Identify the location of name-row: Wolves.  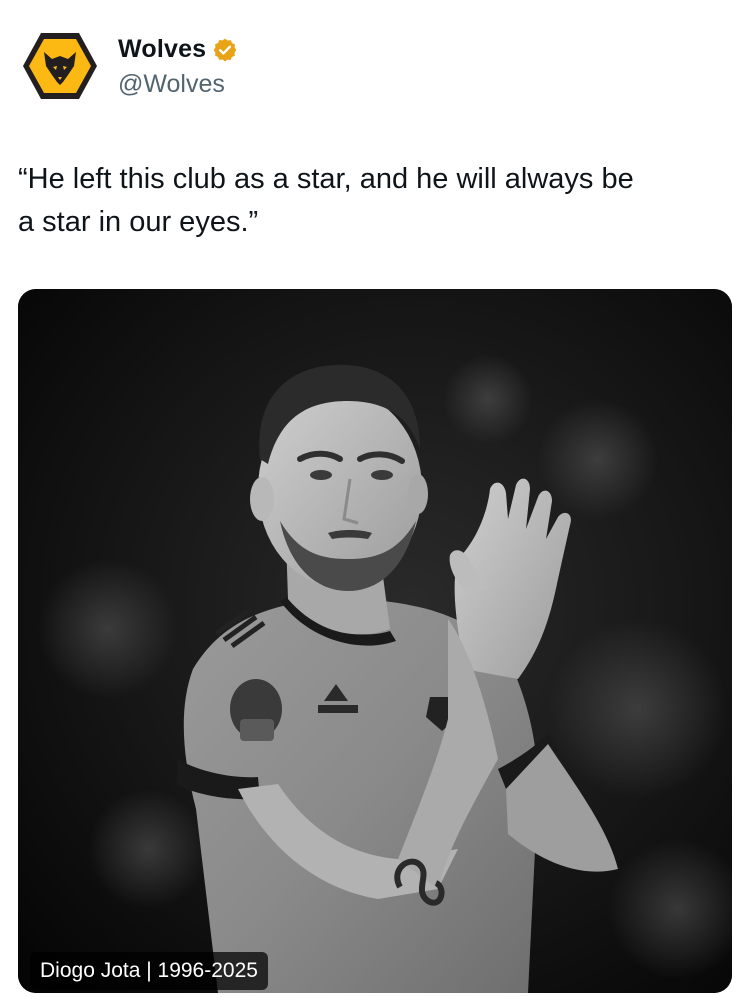
(178, 50).